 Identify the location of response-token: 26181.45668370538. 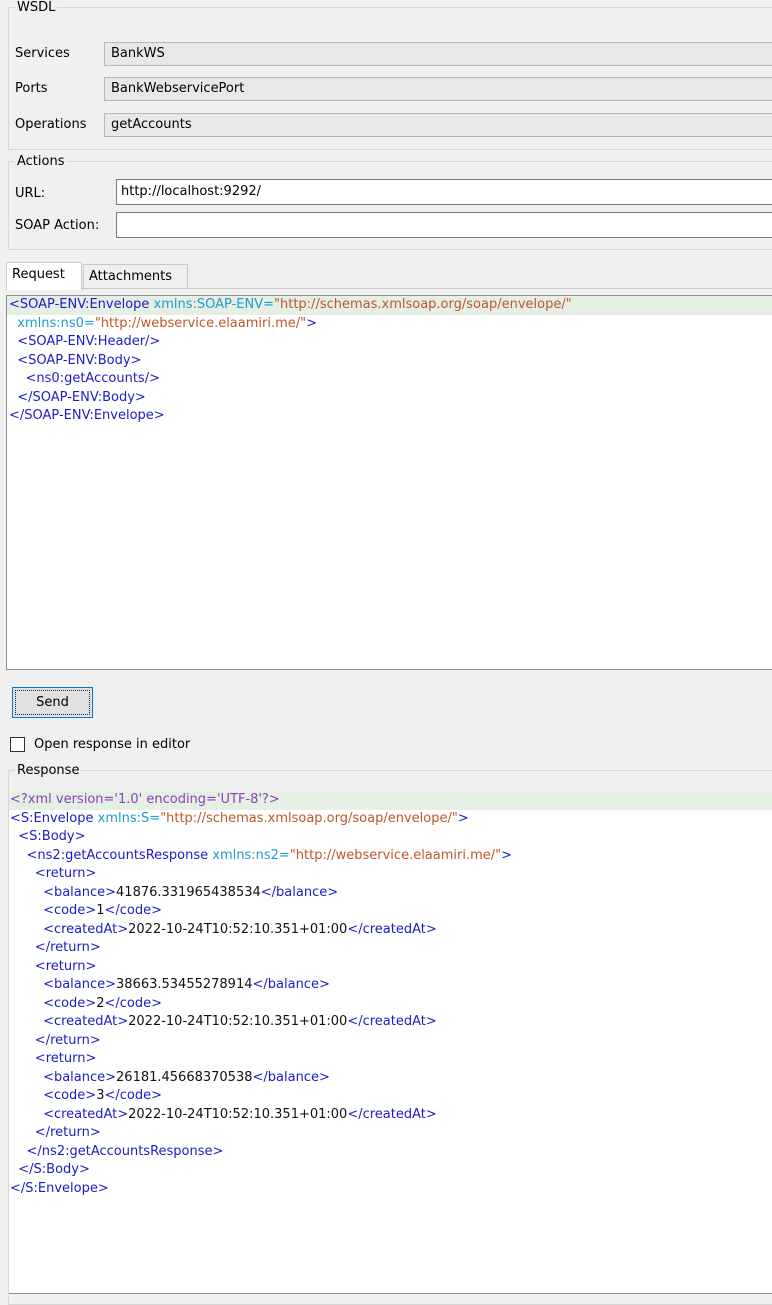
(184, 1077).